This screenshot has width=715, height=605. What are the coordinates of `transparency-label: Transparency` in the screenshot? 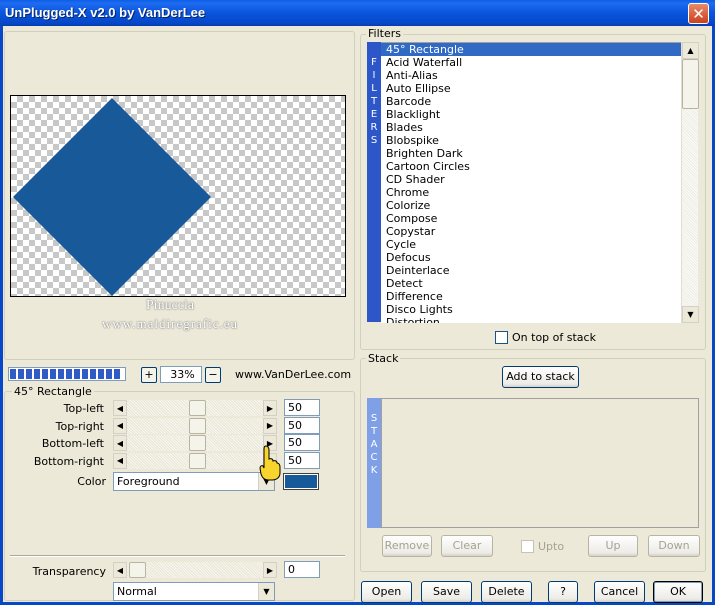 It's located at (69, 571).